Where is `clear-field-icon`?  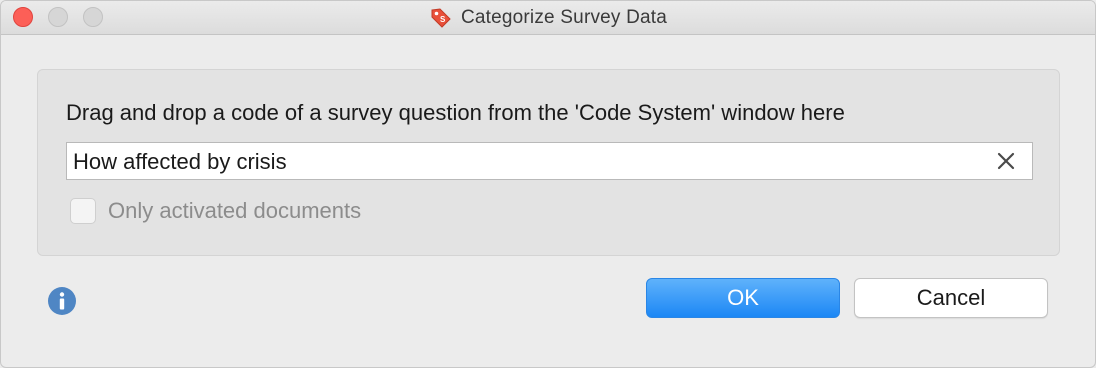 clear-field-icon is located at coordinates (1006, 161).